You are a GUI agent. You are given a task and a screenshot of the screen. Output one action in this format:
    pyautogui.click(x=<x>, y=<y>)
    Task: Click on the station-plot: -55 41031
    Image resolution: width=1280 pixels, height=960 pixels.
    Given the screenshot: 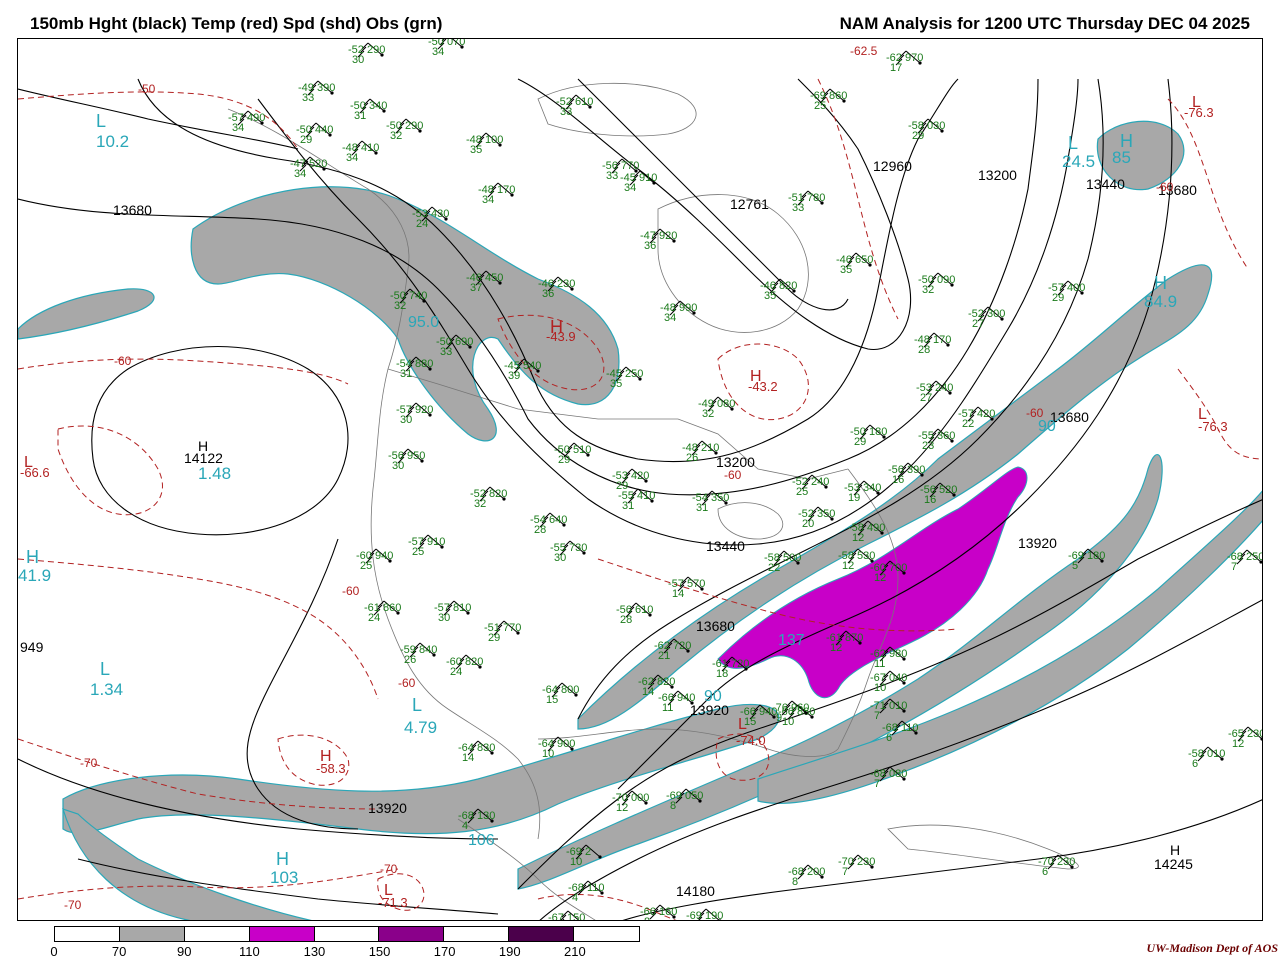 What is the action you would take?
    pyautogui.click(x=636, y=500)
    